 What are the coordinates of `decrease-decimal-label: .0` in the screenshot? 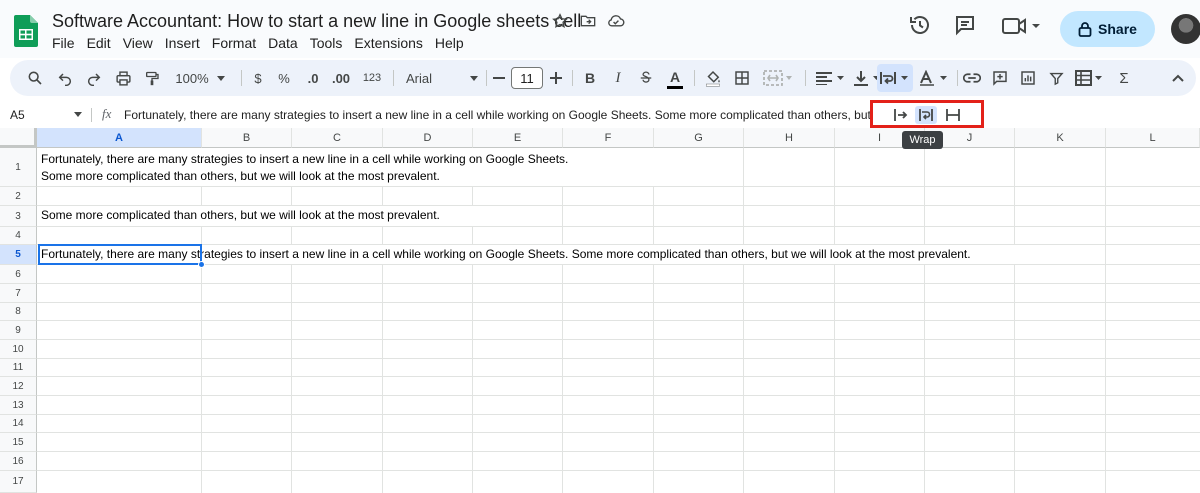 It's located at (313, 78).